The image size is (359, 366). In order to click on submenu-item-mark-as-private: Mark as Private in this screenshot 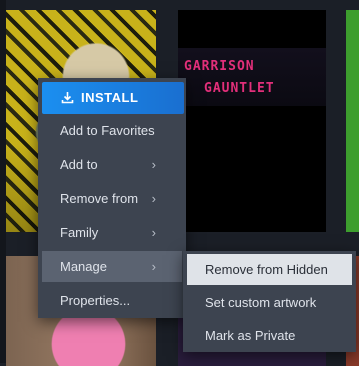, I will do `click(269, 335)`.